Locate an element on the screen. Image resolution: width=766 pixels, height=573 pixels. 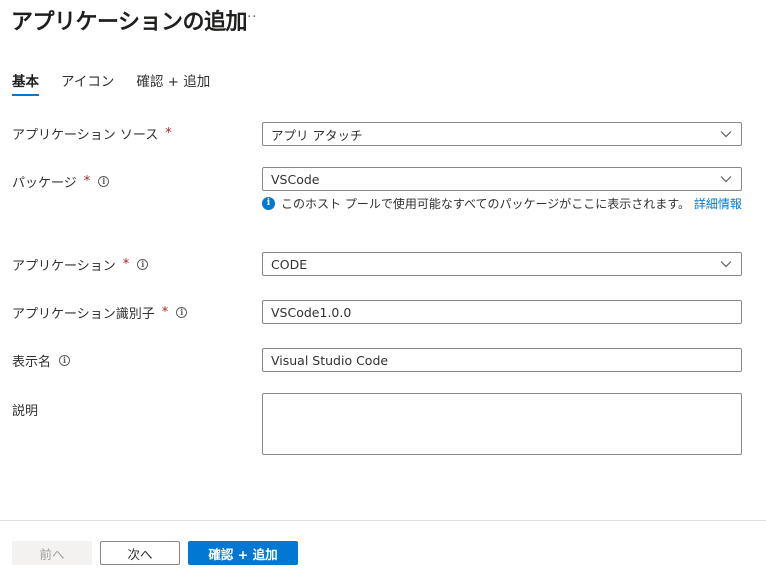
application-source-dropdown: アプリ アタッチ is located at coordinates (502, 134).